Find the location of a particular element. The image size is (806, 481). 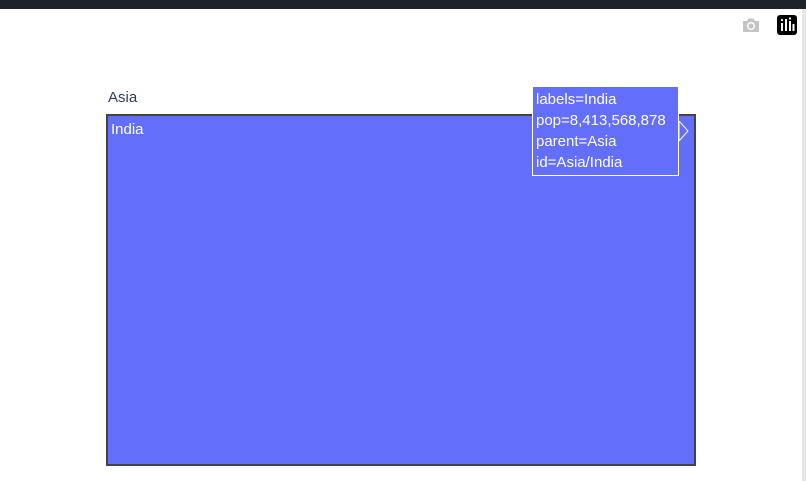

scrollbar-track is located at coordinates (804, 245).